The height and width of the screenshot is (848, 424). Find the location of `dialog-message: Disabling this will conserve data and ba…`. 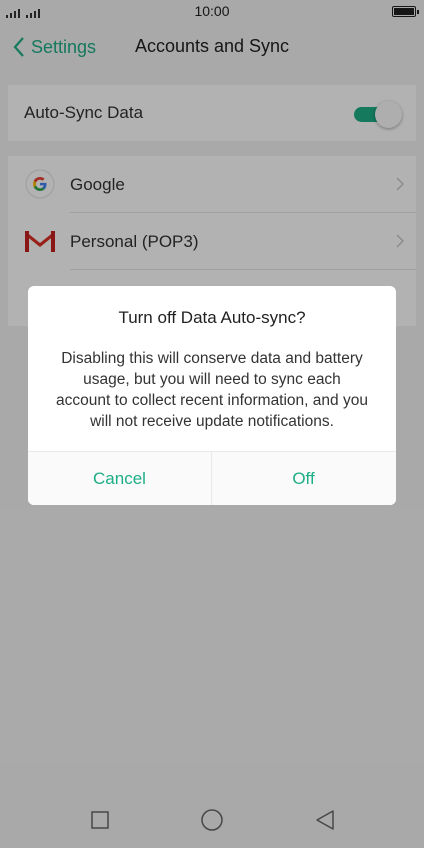

dialog-message: Disabling this will conserve data and ba… is located at coordinates (212, 390).